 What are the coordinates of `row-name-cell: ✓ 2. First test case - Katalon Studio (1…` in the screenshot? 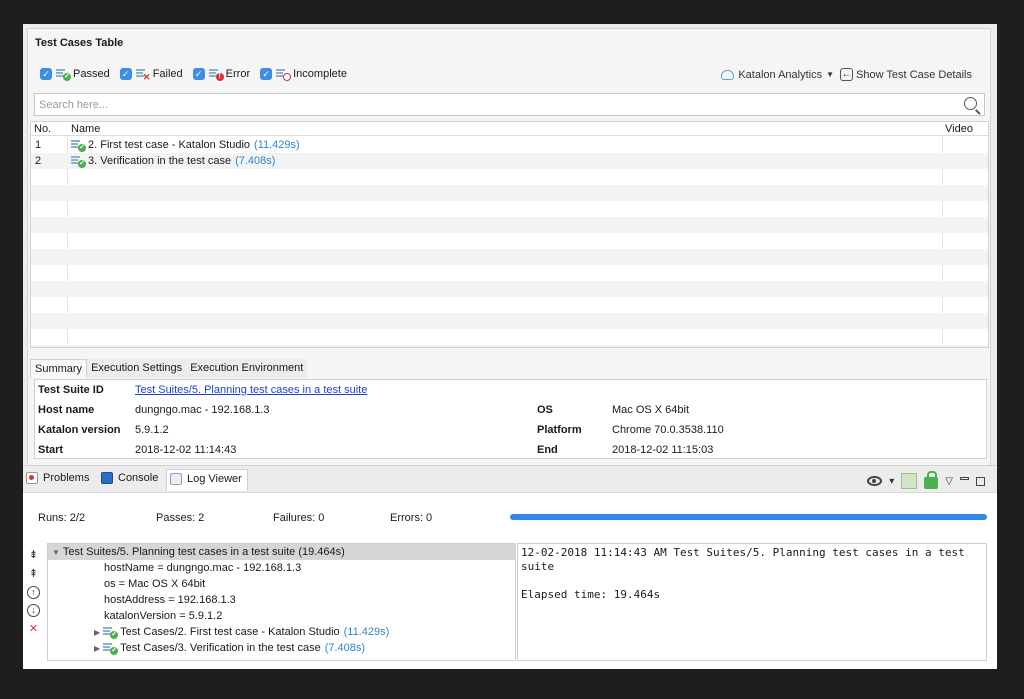 It's located at (185, 145).